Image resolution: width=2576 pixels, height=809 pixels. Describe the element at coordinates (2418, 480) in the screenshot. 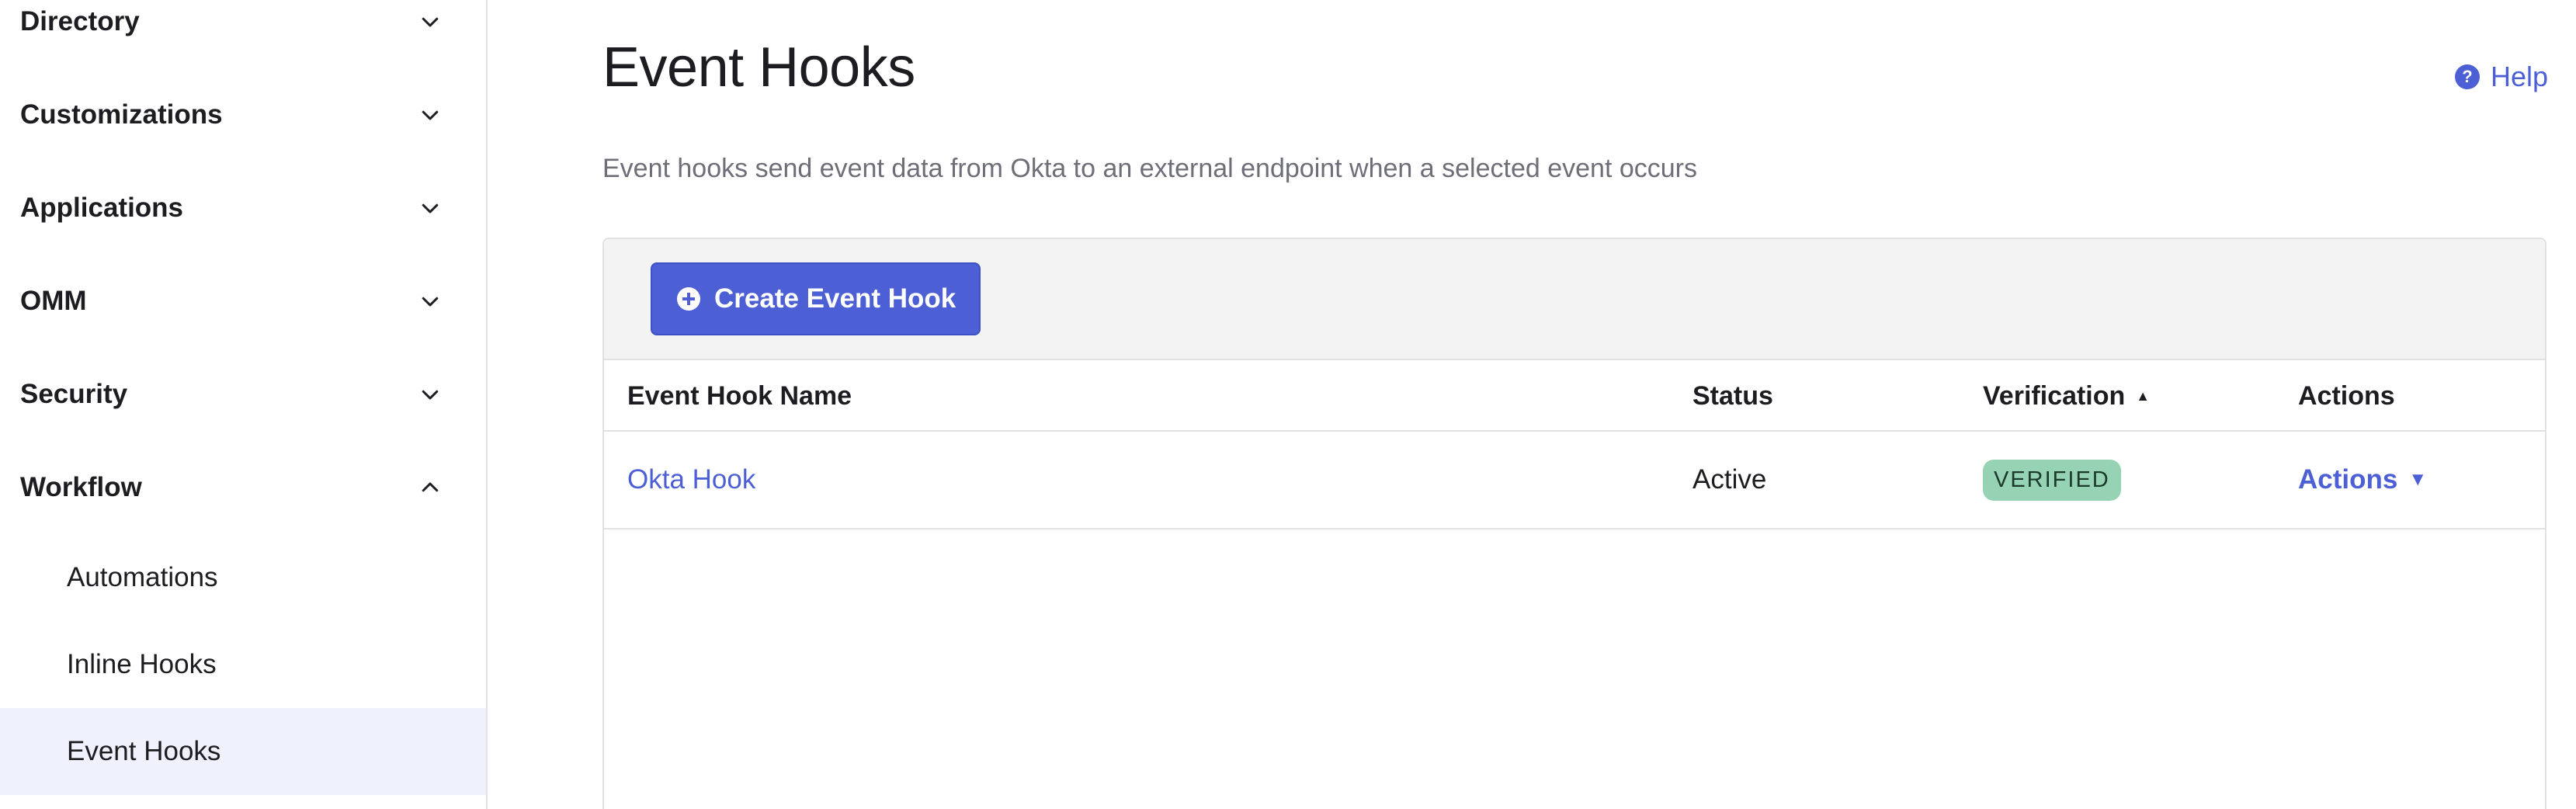

I see `caret-down-icon: ▼` at that location.